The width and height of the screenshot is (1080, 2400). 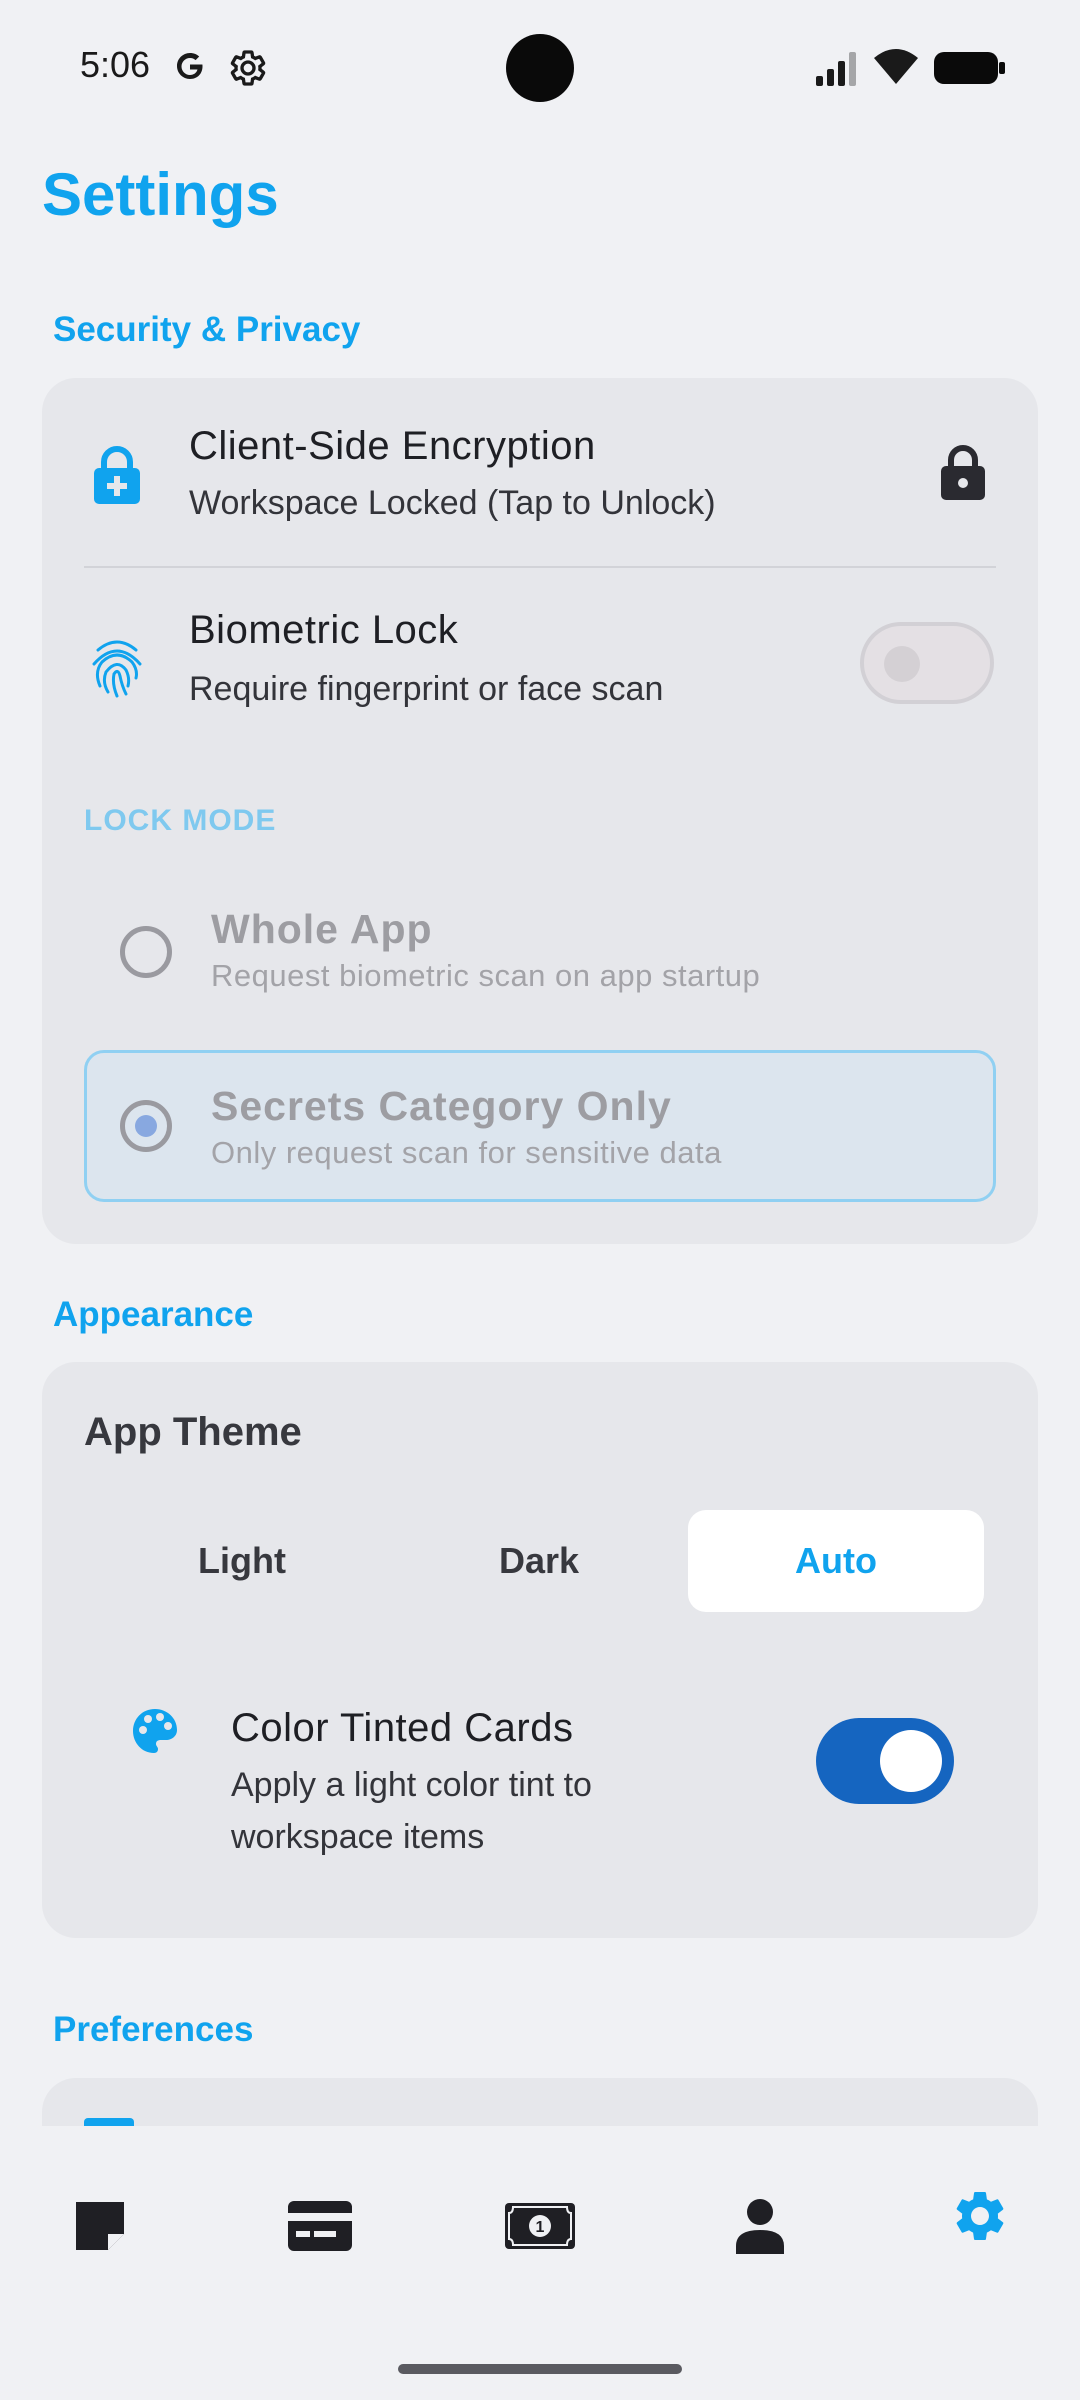 I want to click on nav-money: 1, so click(x=540, y=2226).